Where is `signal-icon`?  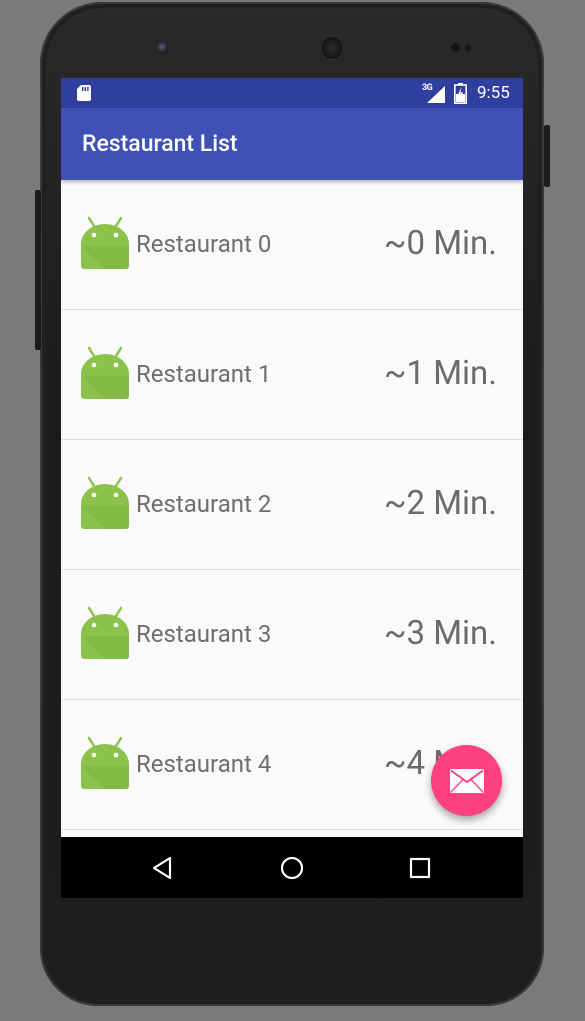
signal-icon is located at coordinates (436, 94).